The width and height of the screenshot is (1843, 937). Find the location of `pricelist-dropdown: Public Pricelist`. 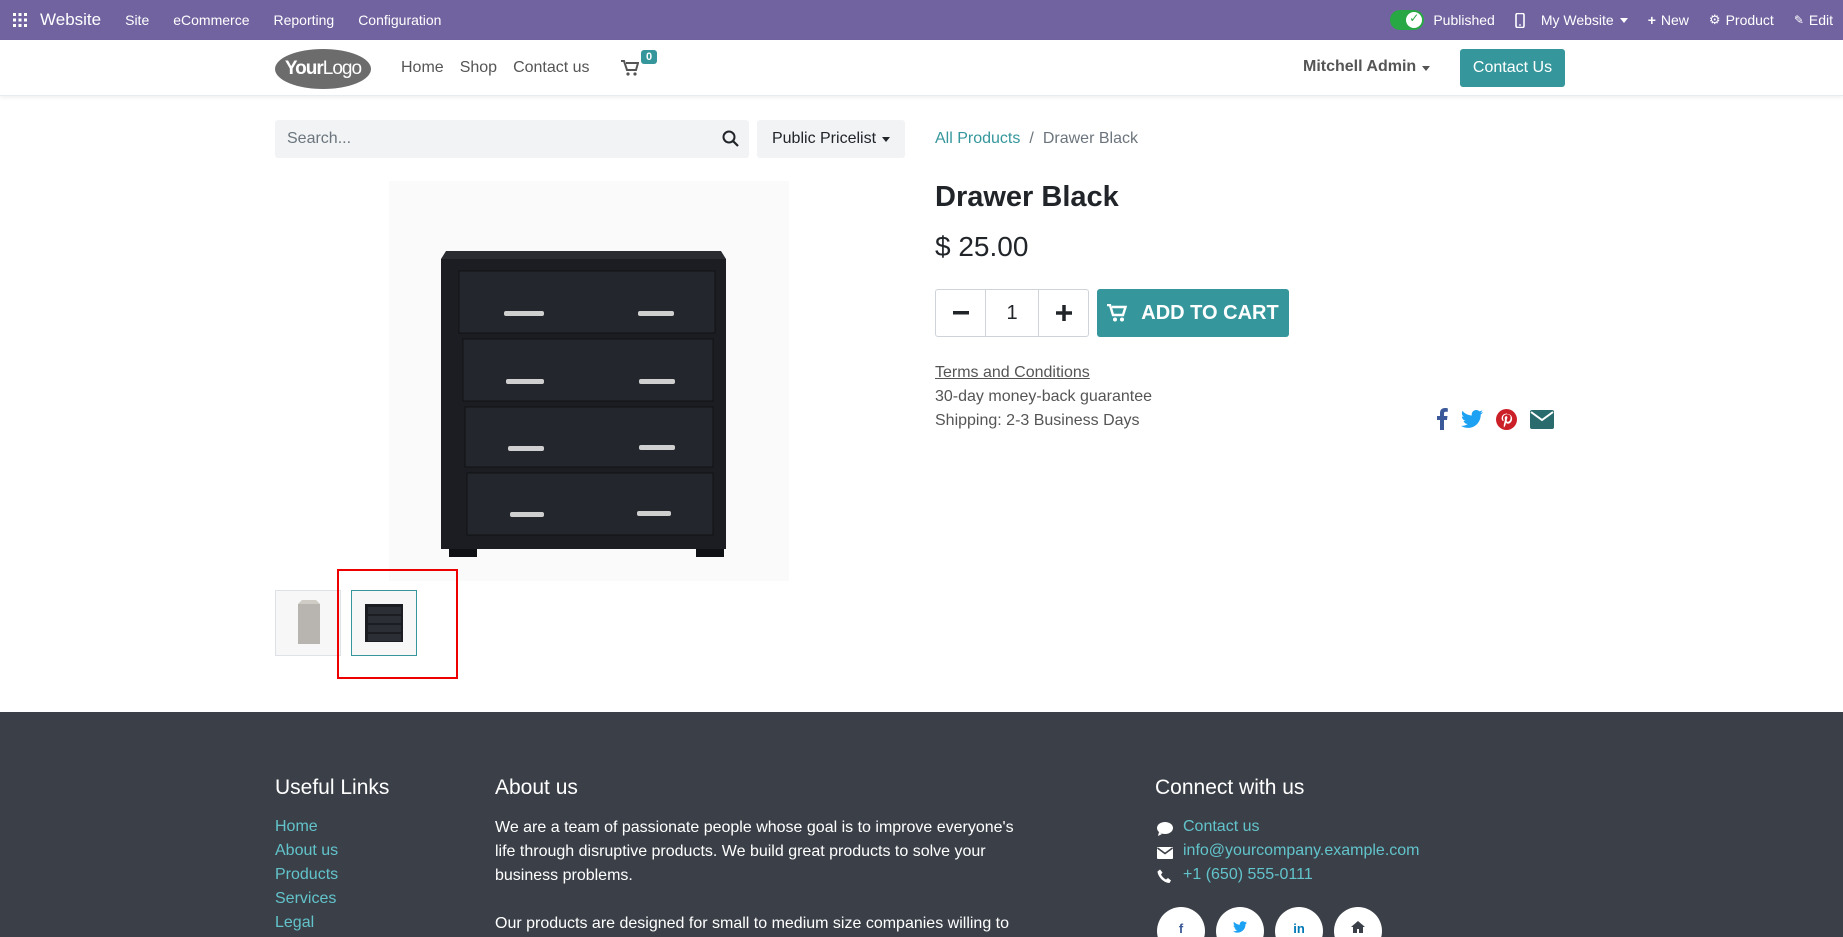

pricelist-dropdown: Public Pricelist is located at coordinates (831, 139).